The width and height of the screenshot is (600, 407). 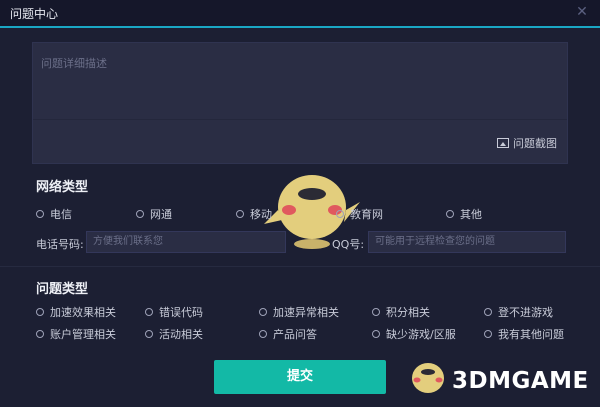 What do you see at coordinates (300, 14) in the screenshot?
I see `title-bar: 问题中心 ✕` at bounding box center [300, 14].